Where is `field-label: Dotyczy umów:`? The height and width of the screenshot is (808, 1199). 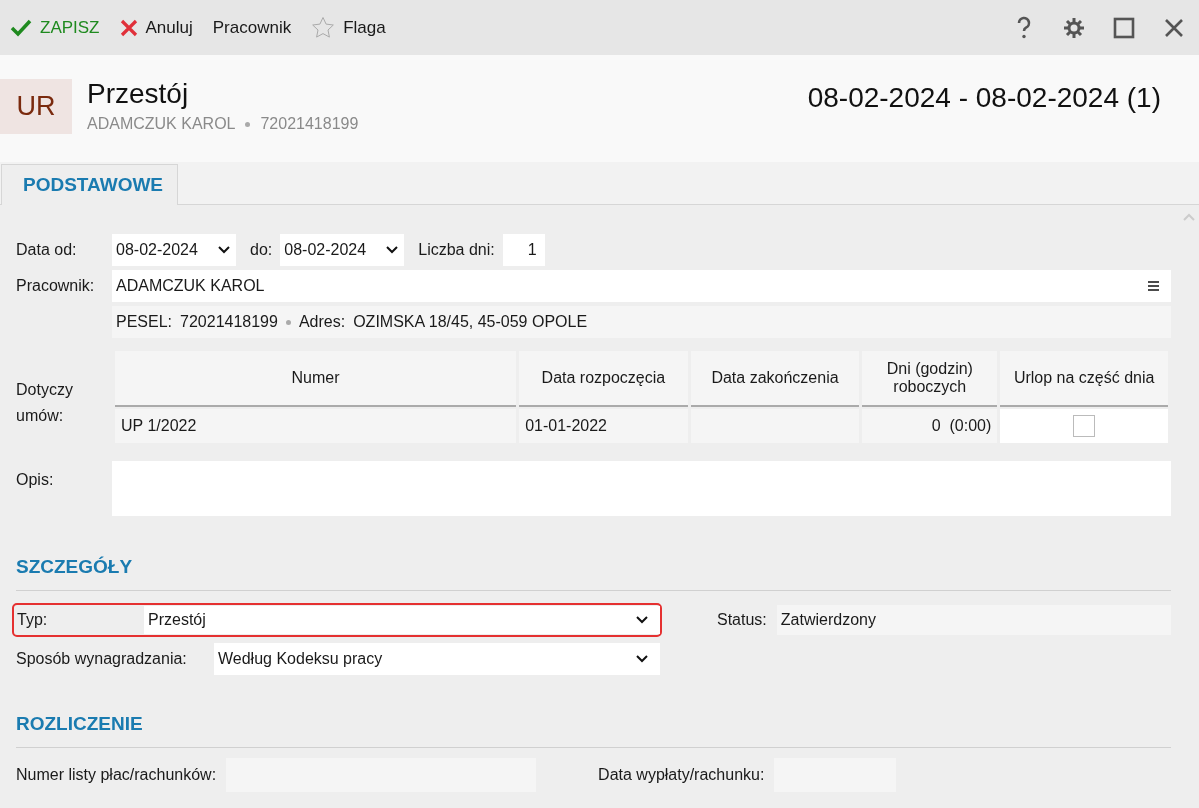 field-label: Dotyczy umów: is located at coordinates (45, 403).